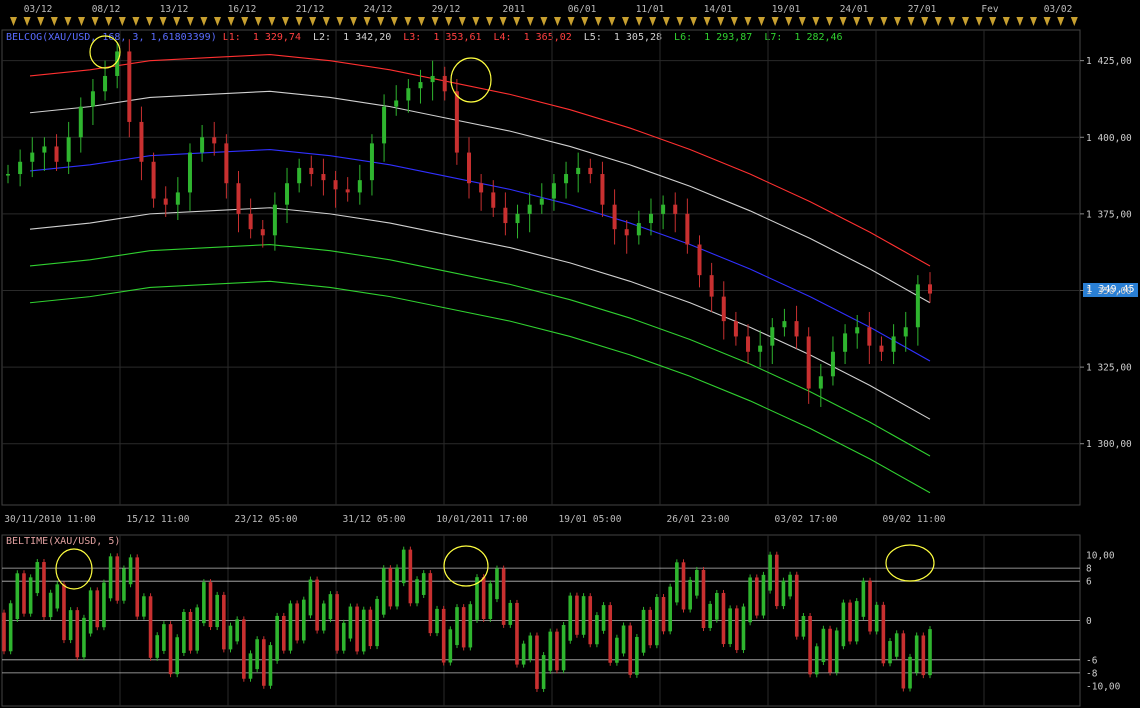 The height and width of the screenshot is (708, 1140). I want to click on oscillator-tick-label: 8, so click(1089, 569).